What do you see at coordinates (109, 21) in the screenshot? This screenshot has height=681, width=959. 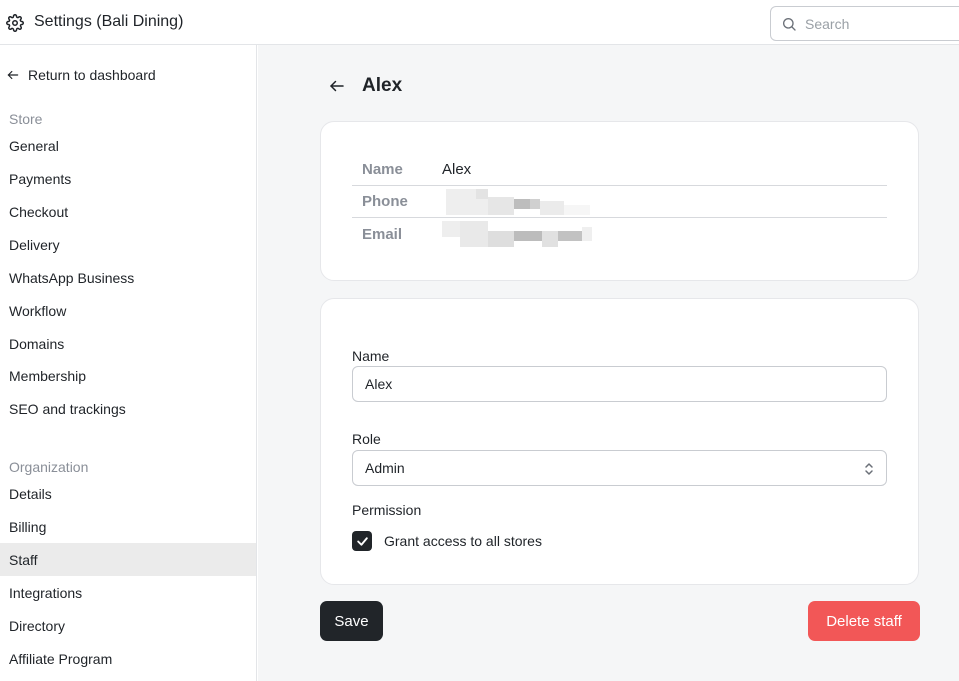 I see `page-header-title: Settings (Bali Dining)` at bounding box center [109, 21].